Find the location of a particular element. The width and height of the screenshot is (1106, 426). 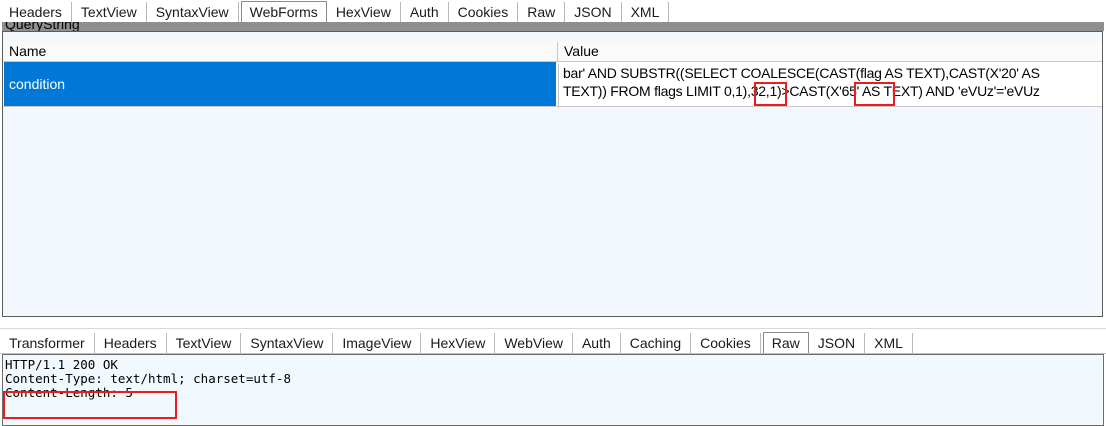

response-content-type: Content-Type: text/html; charset=utf-8 is located at coordinates (148, 378).